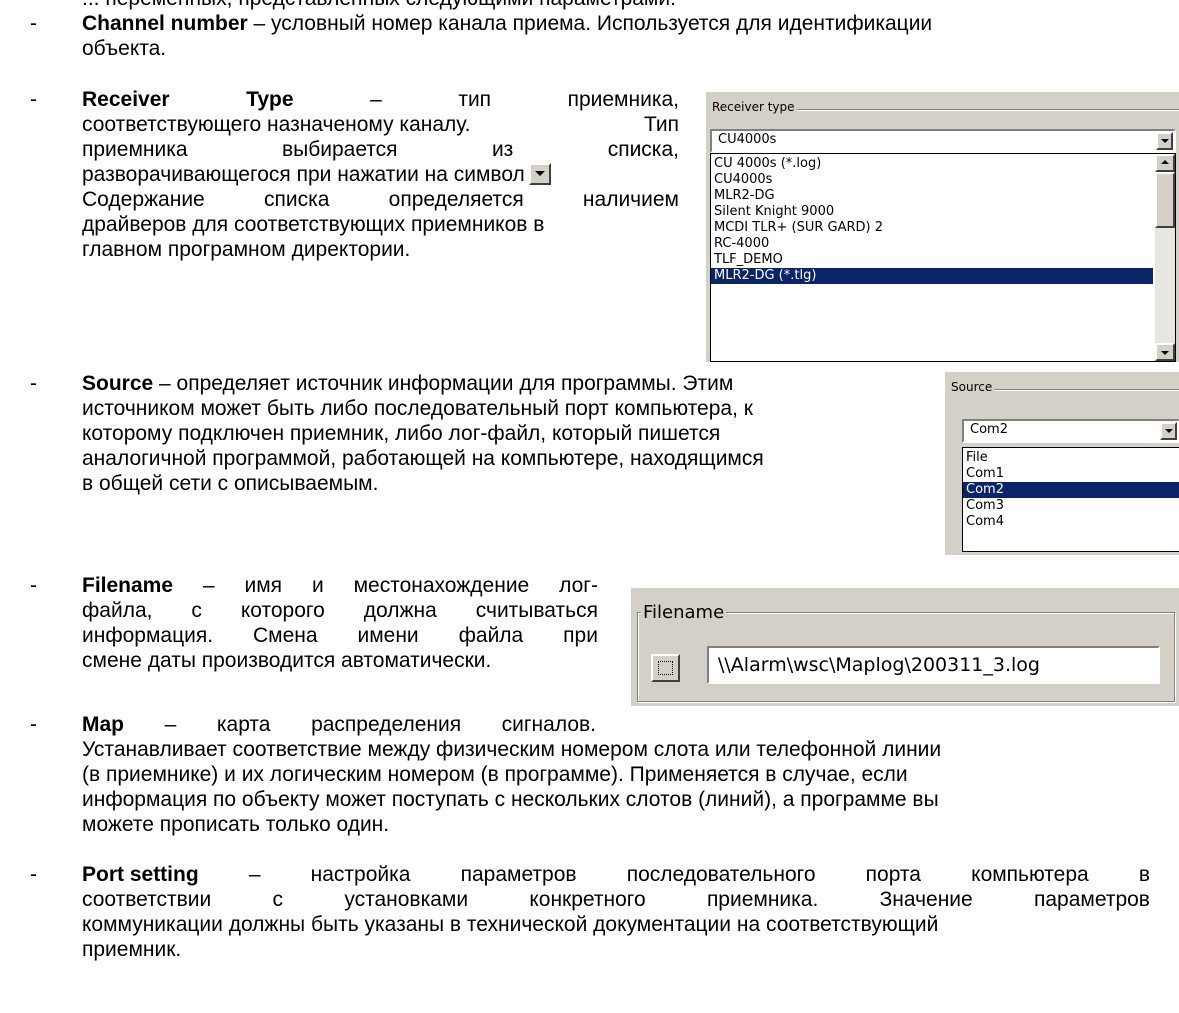  Describe the element at coordinates (303, 174) in the screenshot. I see `word: разворачивающегося при нажатии на символ` at that location.